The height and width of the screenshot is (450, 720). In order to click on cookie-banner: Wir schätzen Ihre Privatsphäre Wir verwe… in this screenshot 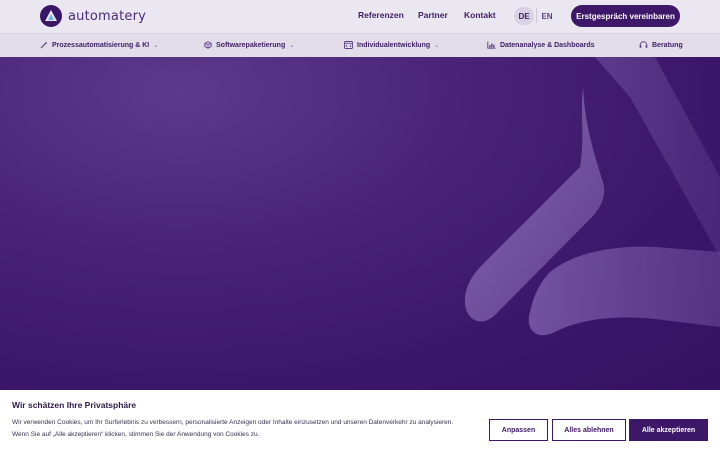, I will do `click(360, 420)`.